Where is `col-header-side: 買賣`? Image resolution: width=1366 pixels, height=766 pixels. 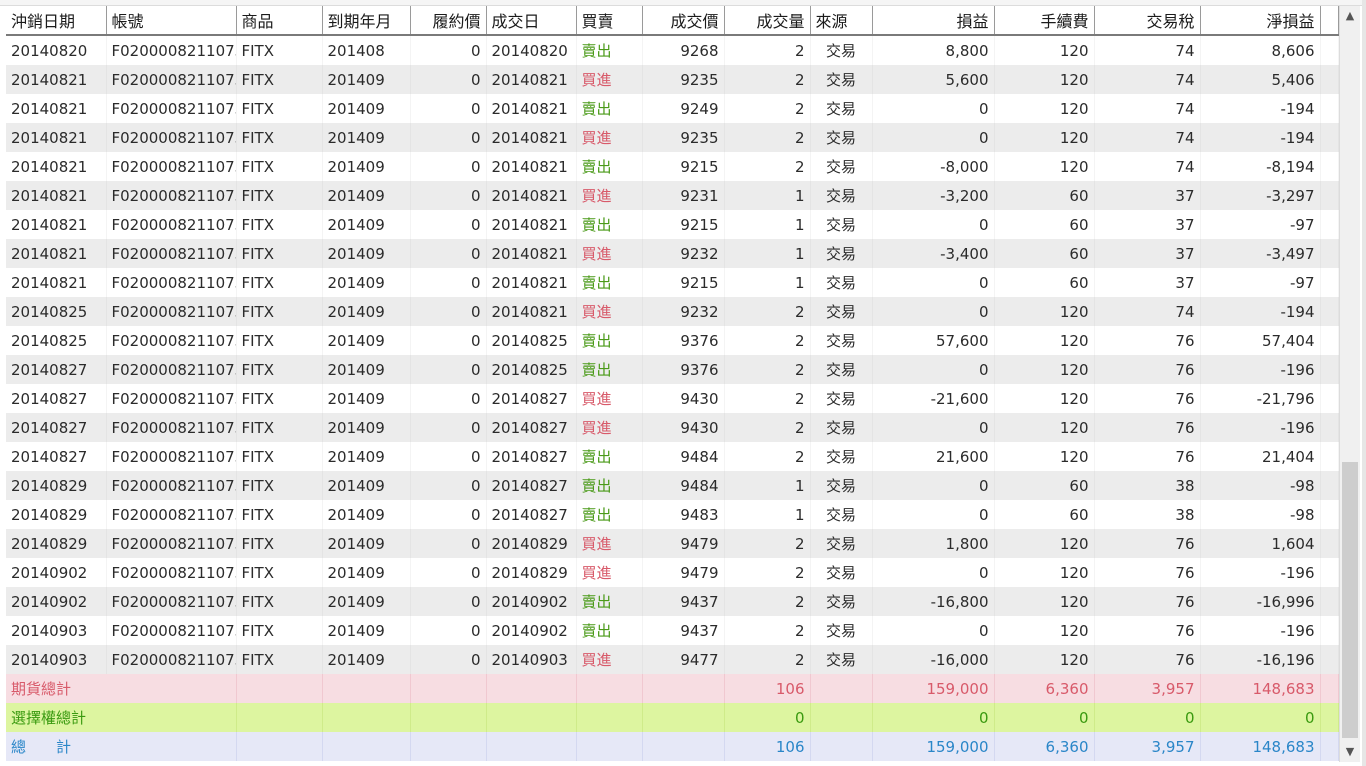 col-header-side: 買賣 is located at coordinates (609, 21).